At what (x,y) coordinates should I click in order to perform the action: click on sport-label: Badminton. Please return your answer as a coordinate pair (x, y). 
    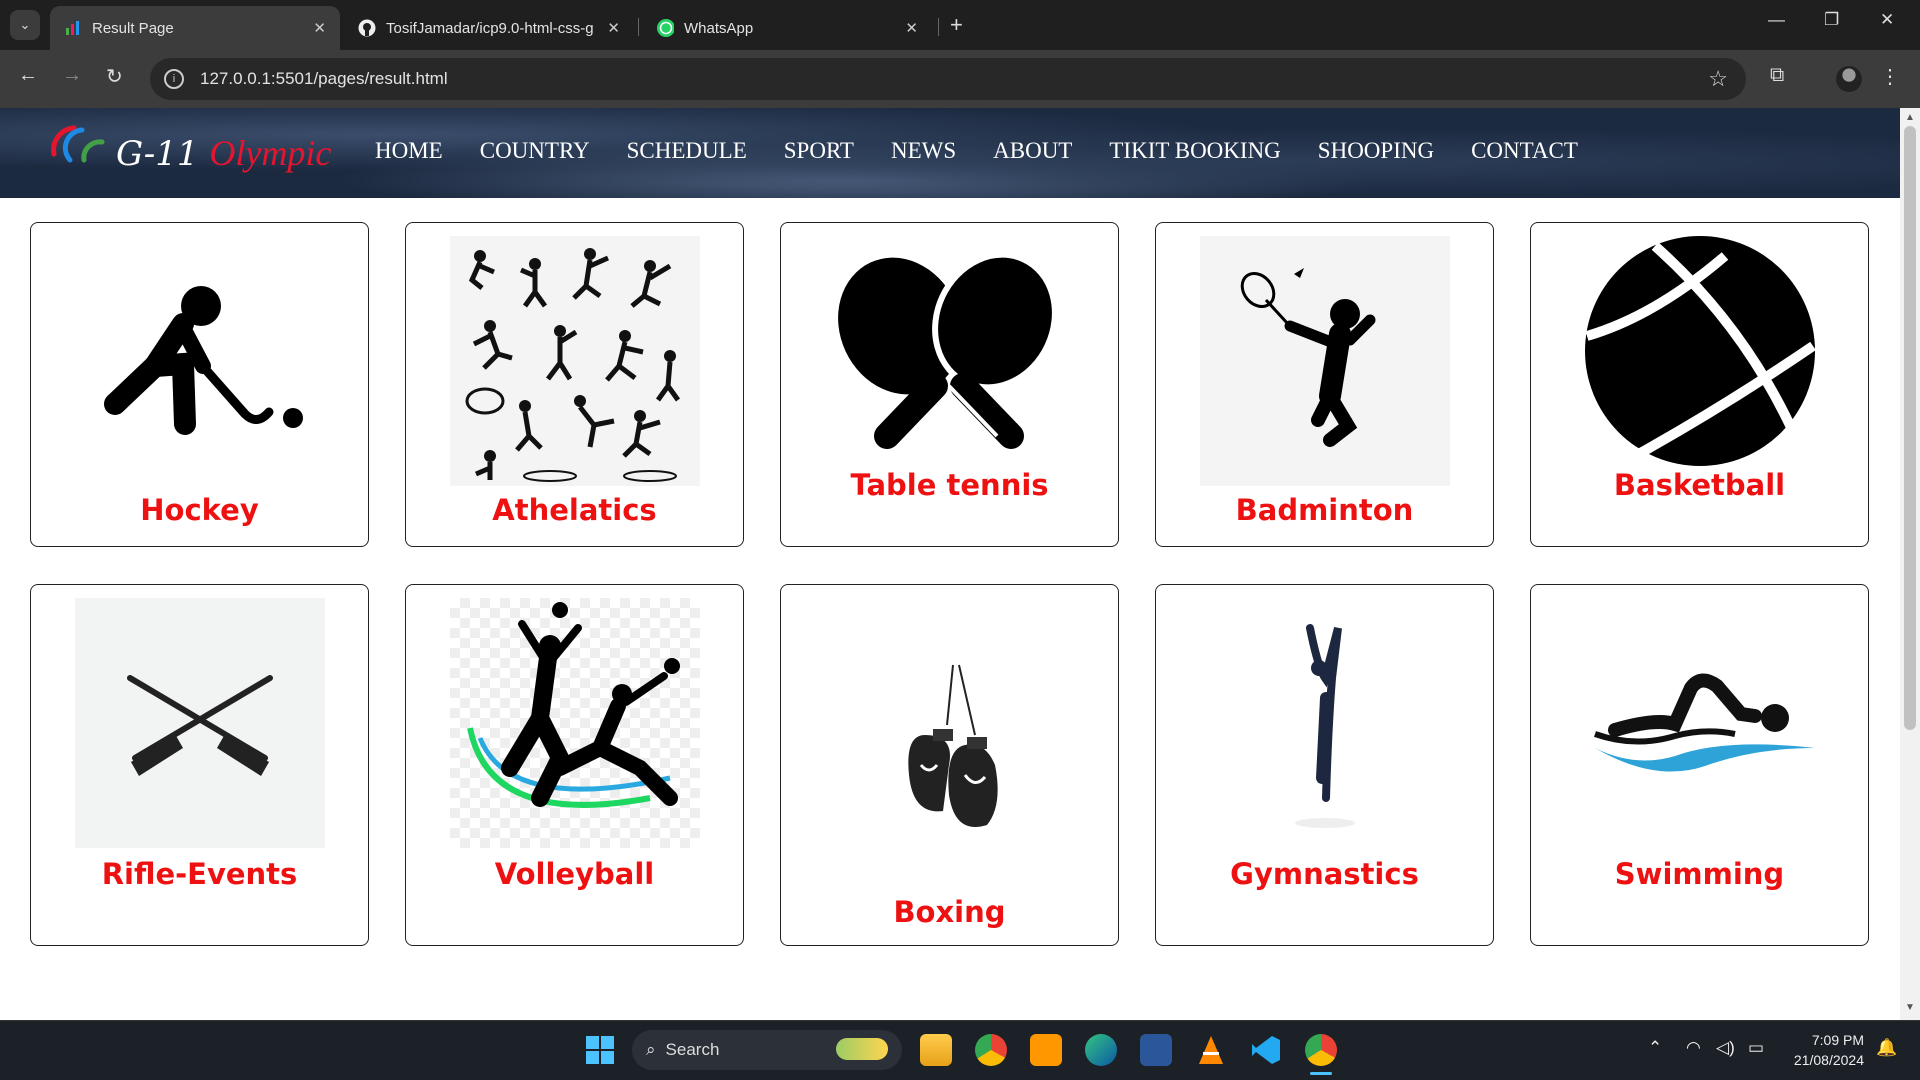
    Looking at the image, I should click on (1324, 510).